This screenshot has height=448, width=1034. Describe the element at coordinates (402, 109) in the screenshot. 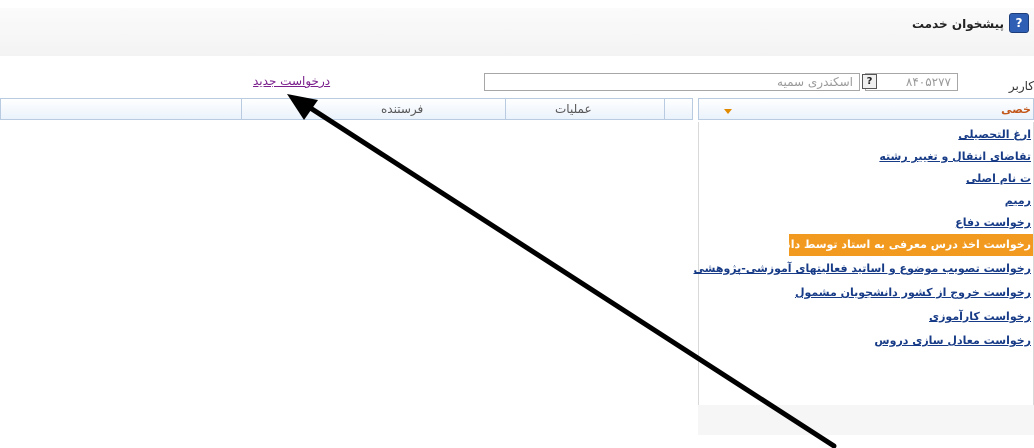

I see `column-header-sender: فرستنده` at that location.